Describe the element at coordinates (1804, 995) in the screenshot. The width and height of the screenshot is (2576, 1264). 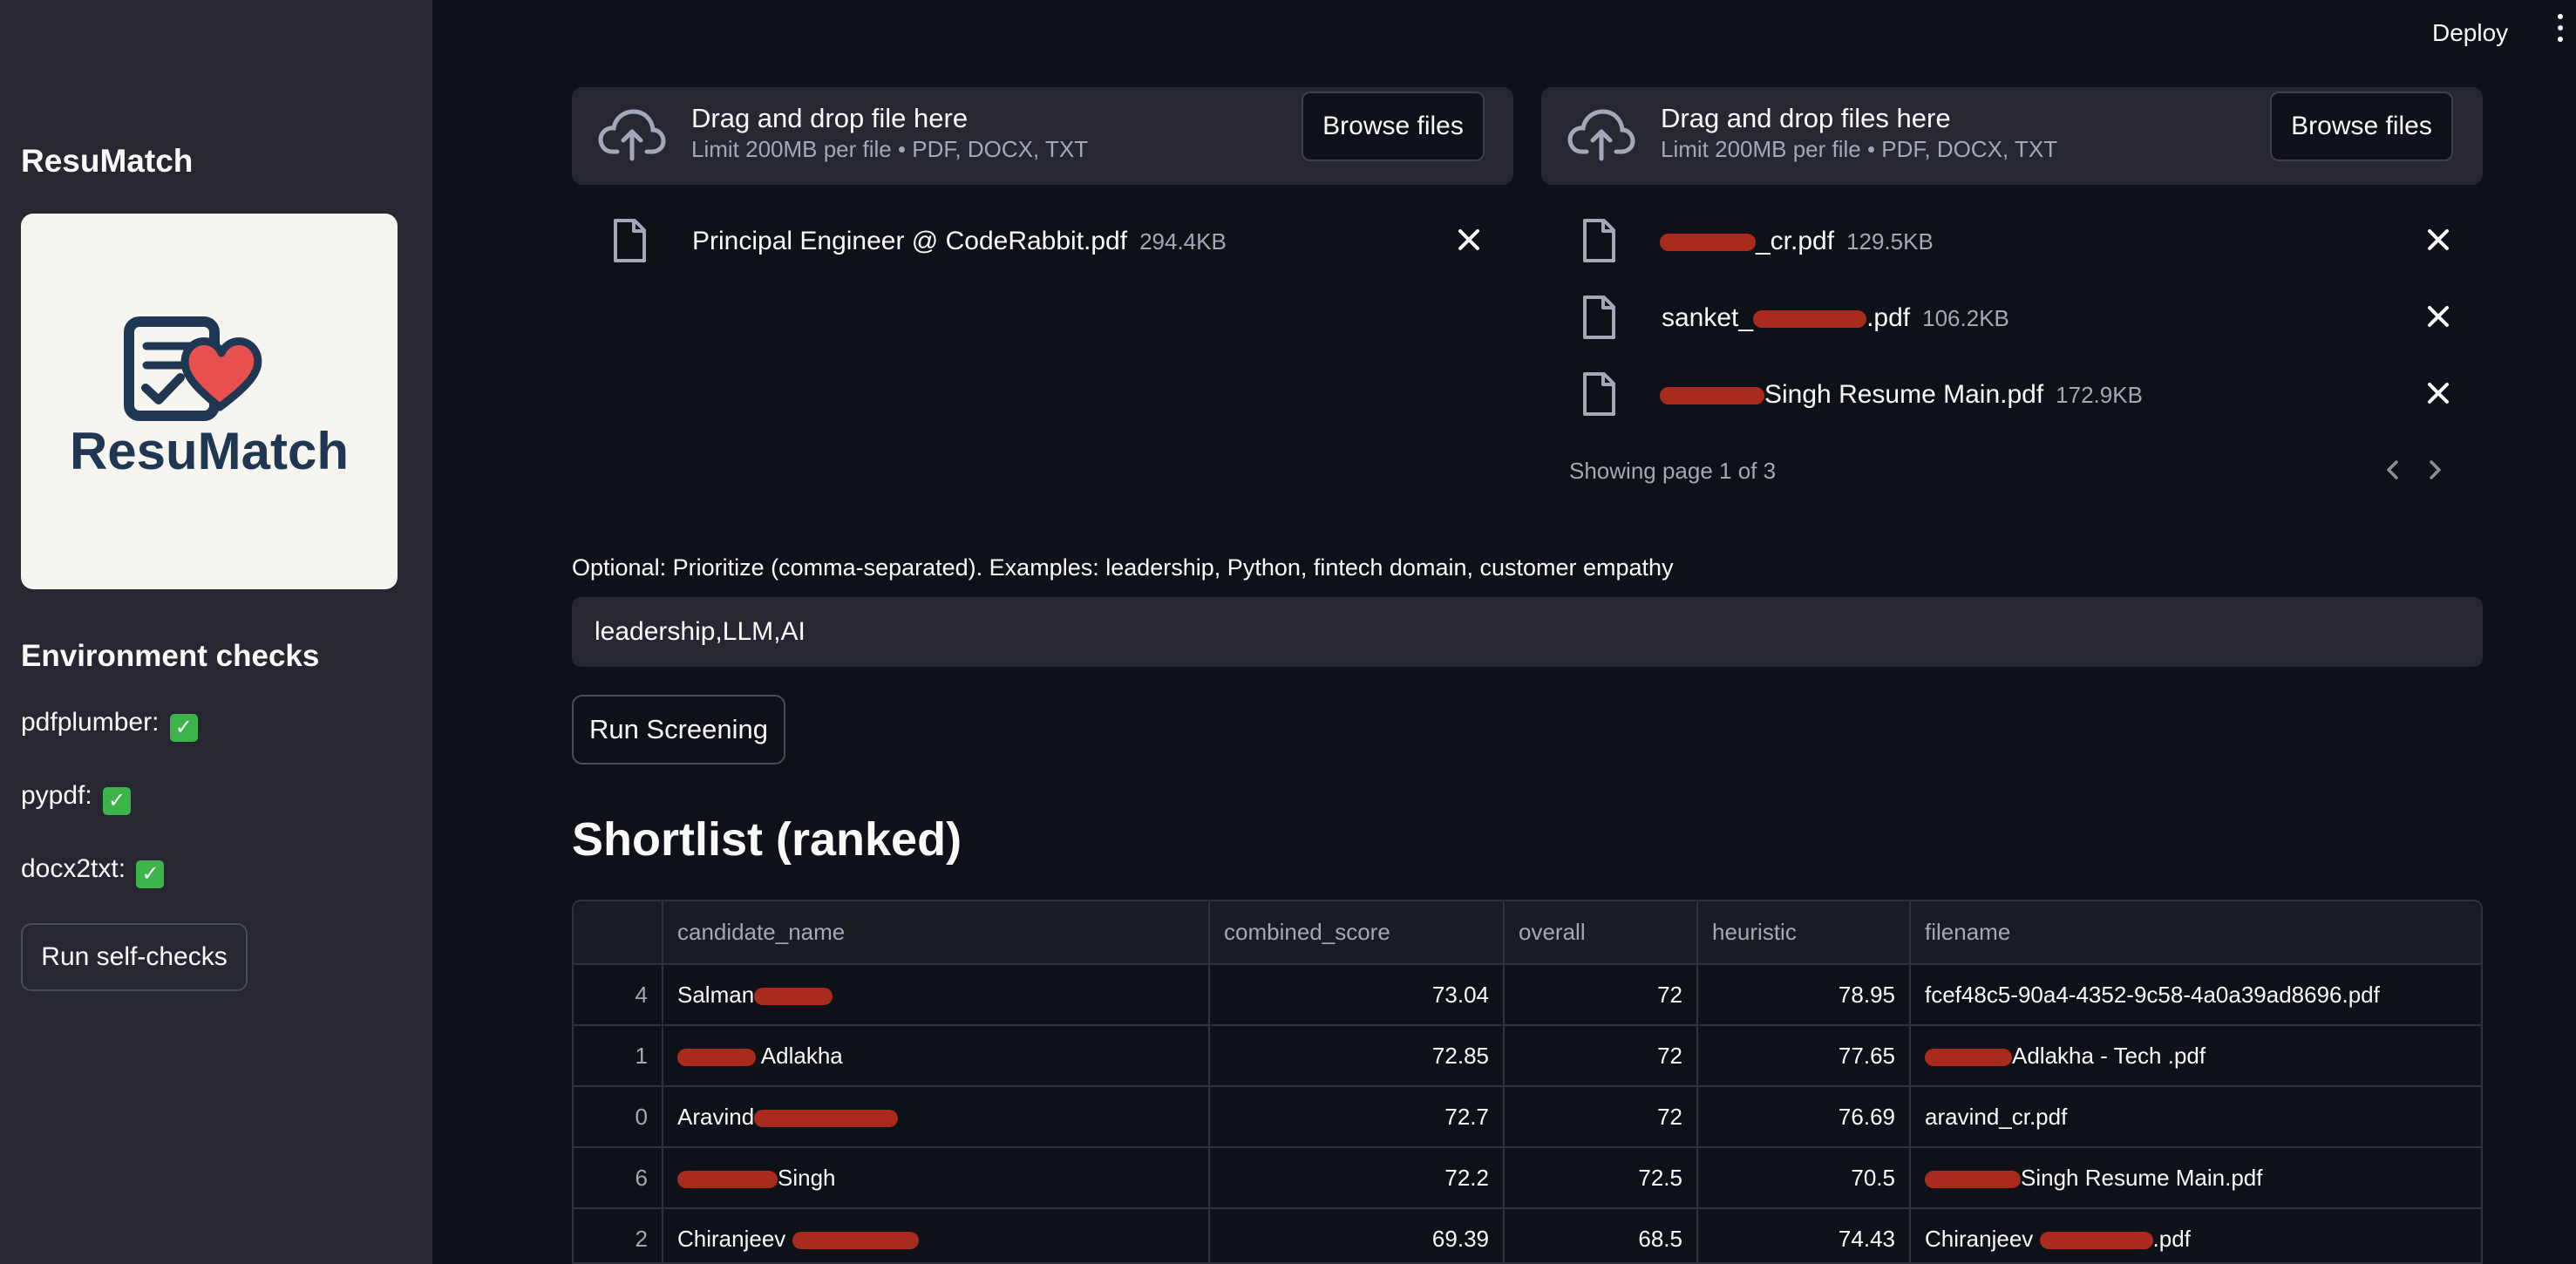
I see `heuristic-cell: 78.95` at that location.